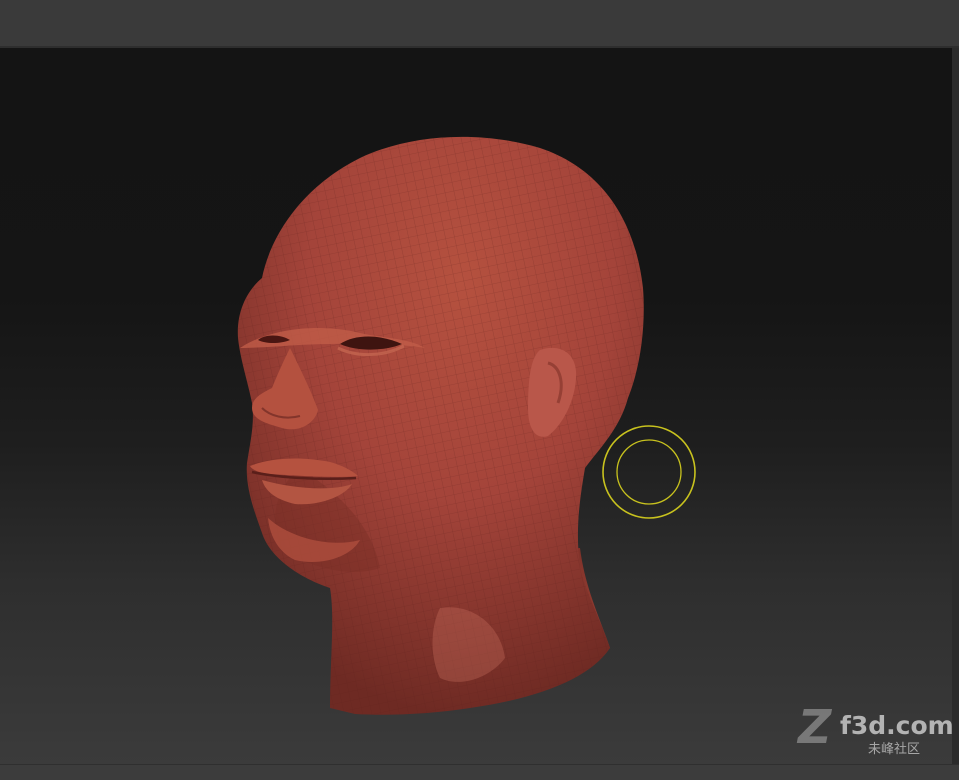  What do you see at coordinates (896, 725) in the screenshot?
I see `watermark-site: f3d.com` at bounding box center [896, 725].